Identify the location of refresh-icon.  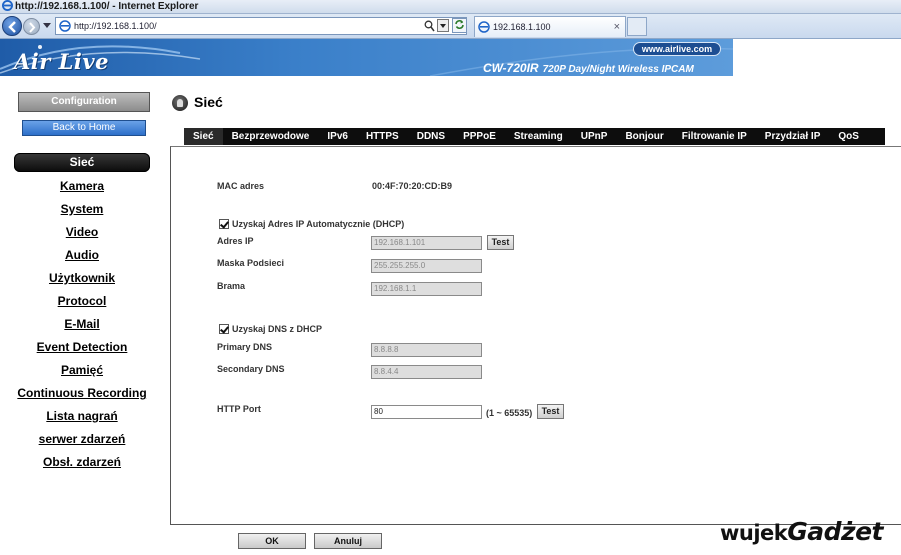
(459, 24).